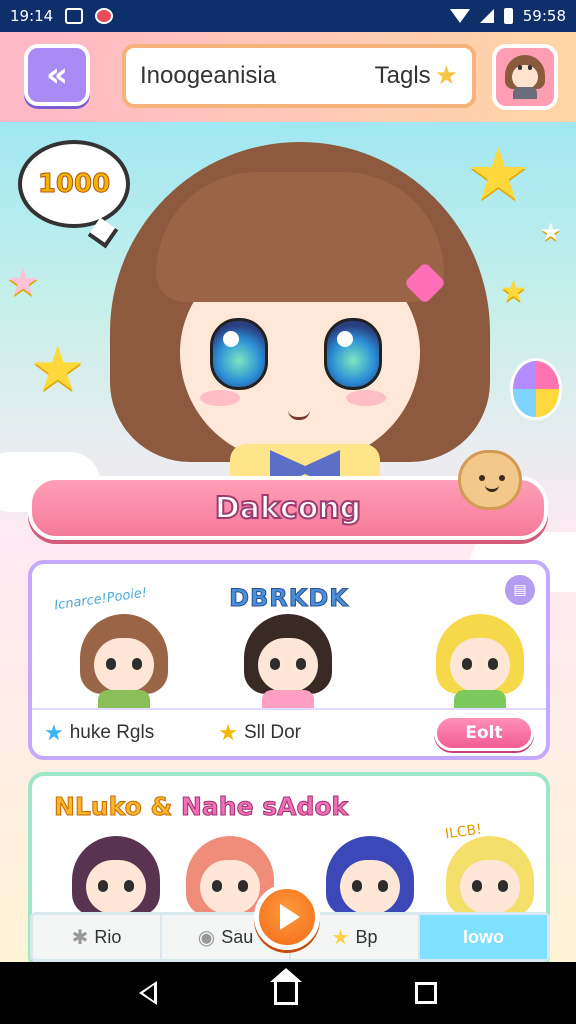 The width and height of the screenshot is (576, 1024). Describe the element at coordinates (288, 16) in the screenshot. I see `status-bar: 19:14 59:58` at that location.